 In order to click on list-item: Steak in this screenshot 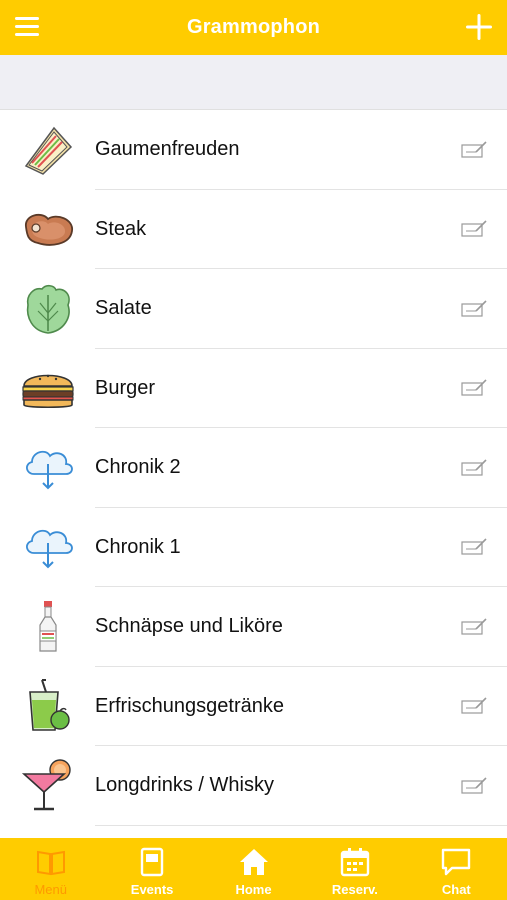, I will do `click(253, 229)`.